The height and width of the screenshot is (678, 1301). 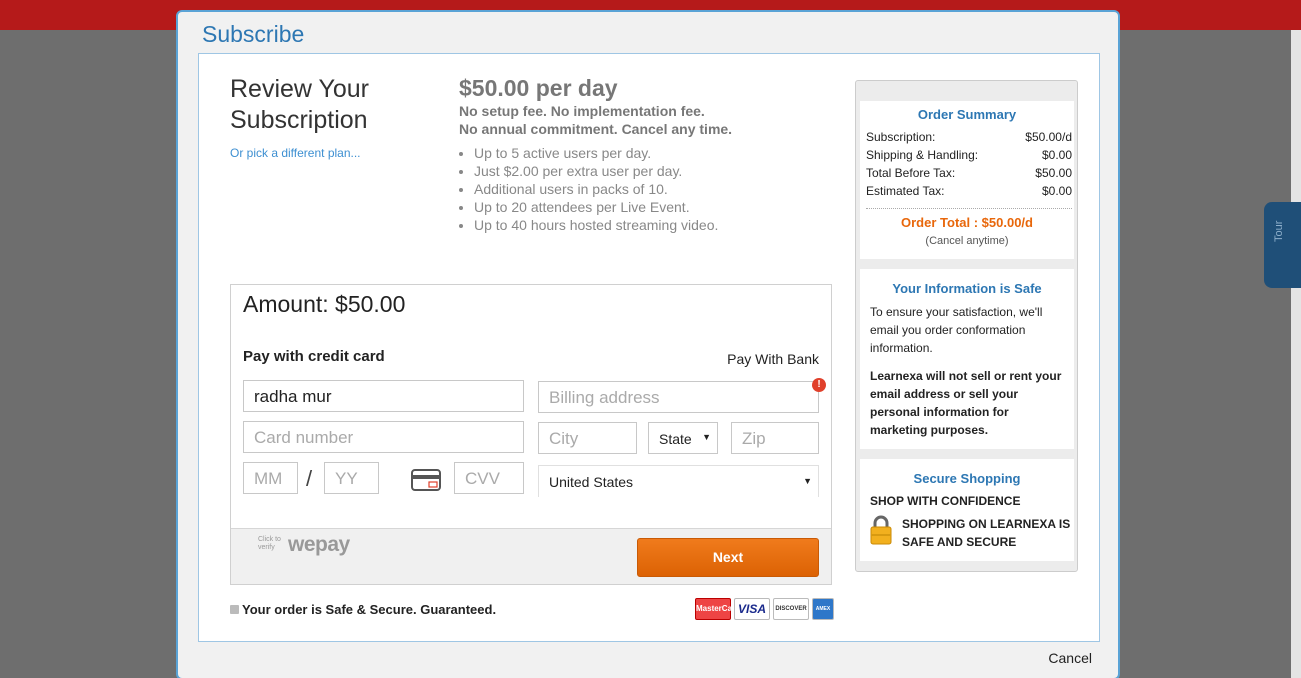 What do you see at coordinates (967, 288) in the screenshot?
I see `info-safe-title: Your Information is Safe` at bounding box center [967, 288].